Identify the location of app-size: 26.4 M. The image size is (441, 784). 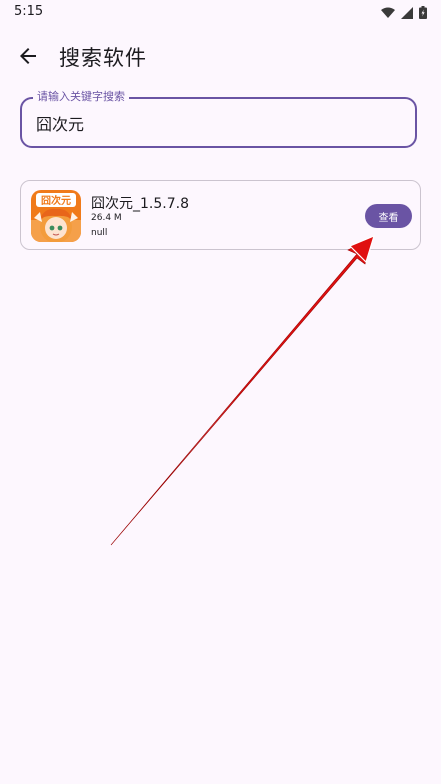
(106, 218).